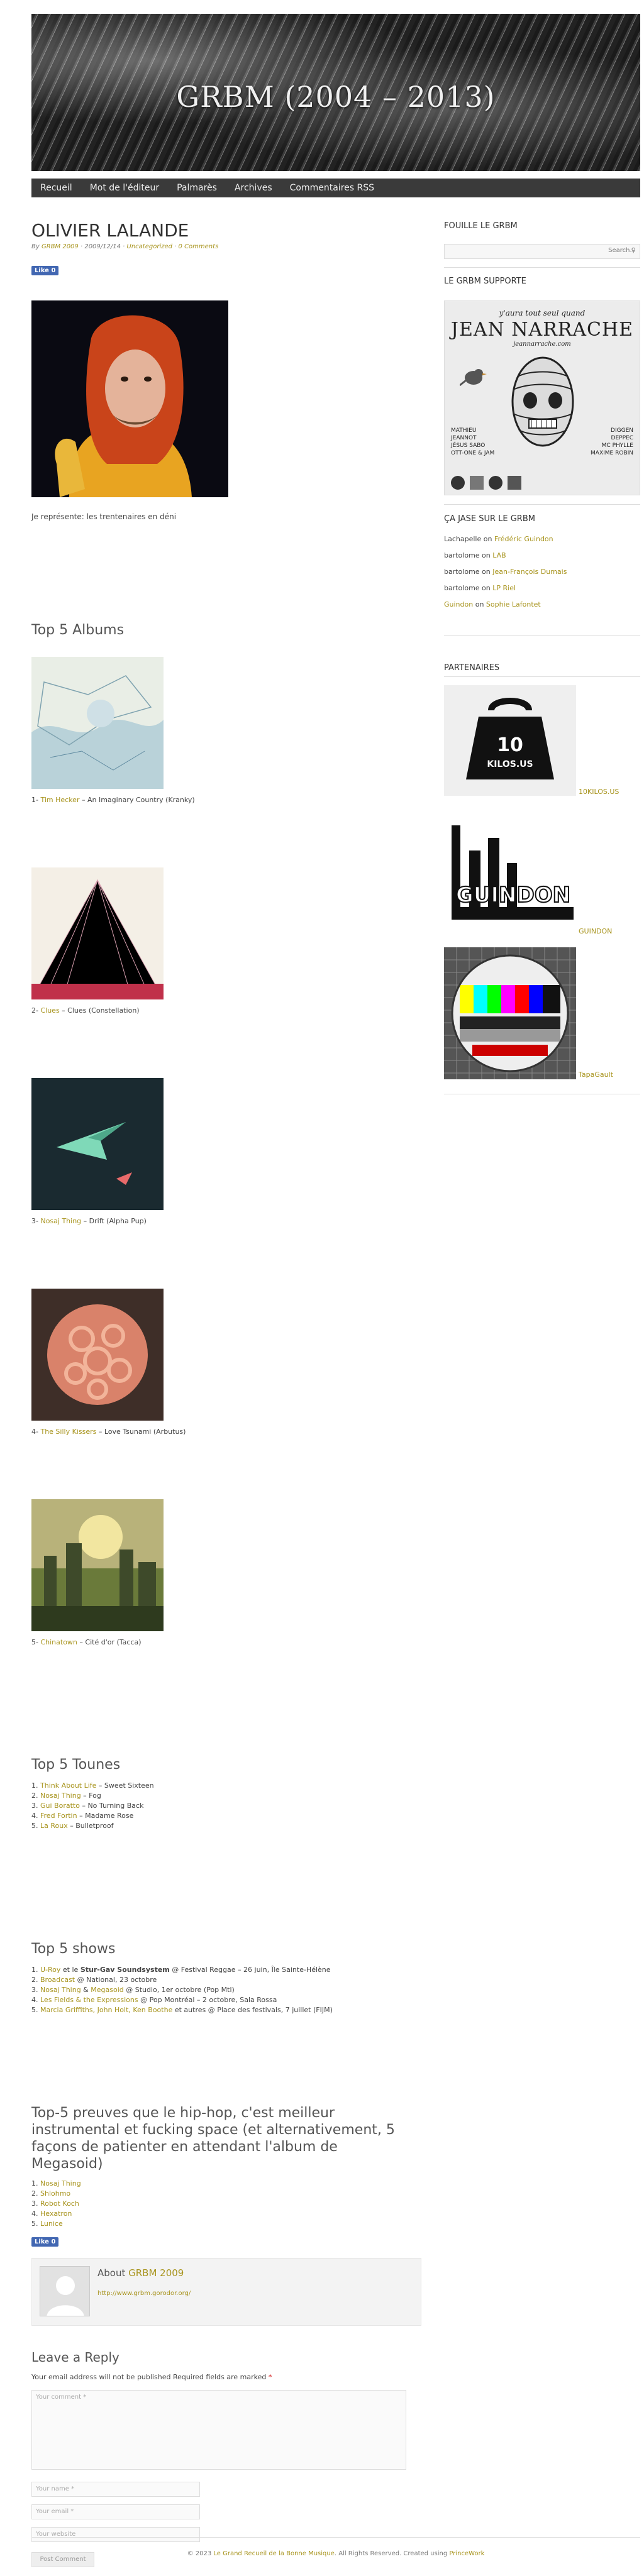 This screenshot has height=2576, width=644. Describe the element at coordinates (475, 555) in the screenshot. I see `list-item: bartolome on LAB` at that location.